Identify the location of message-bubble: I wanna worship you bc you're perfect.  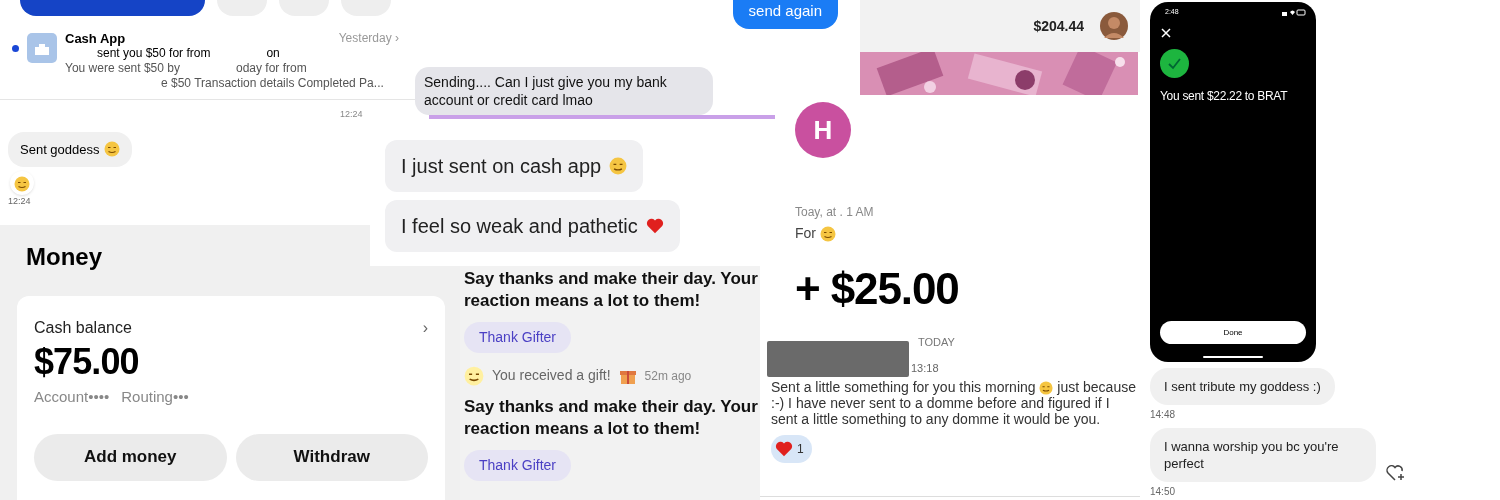
(1263, 455).